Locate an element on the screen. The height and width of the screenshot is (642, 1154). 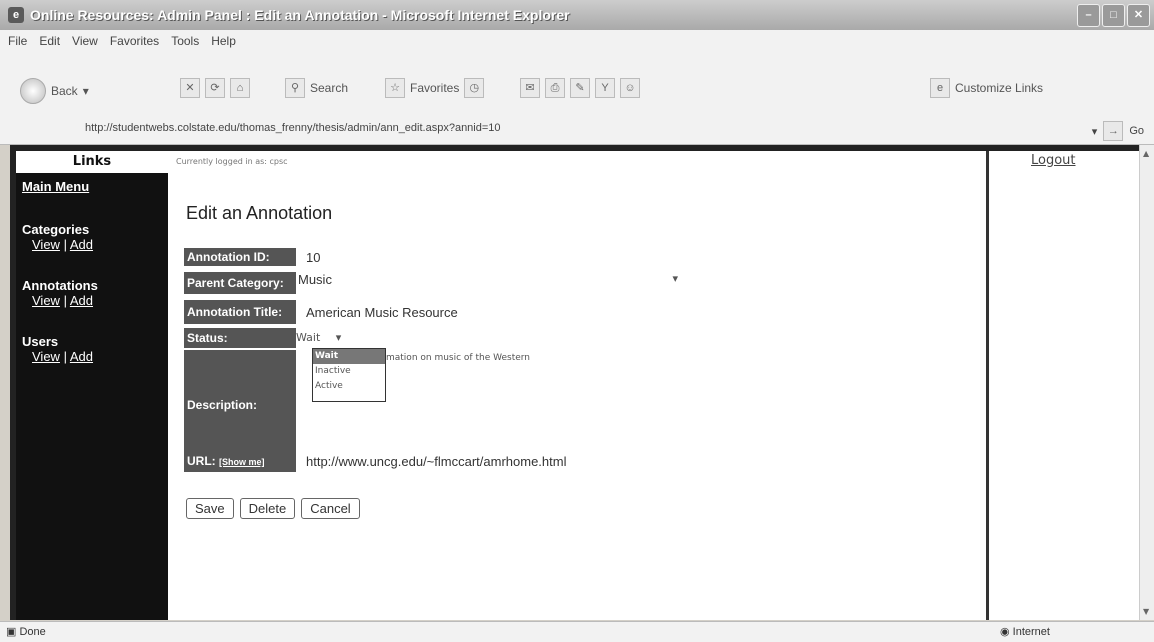
cancel-button: Cancel is located at coordinates (330, 508).